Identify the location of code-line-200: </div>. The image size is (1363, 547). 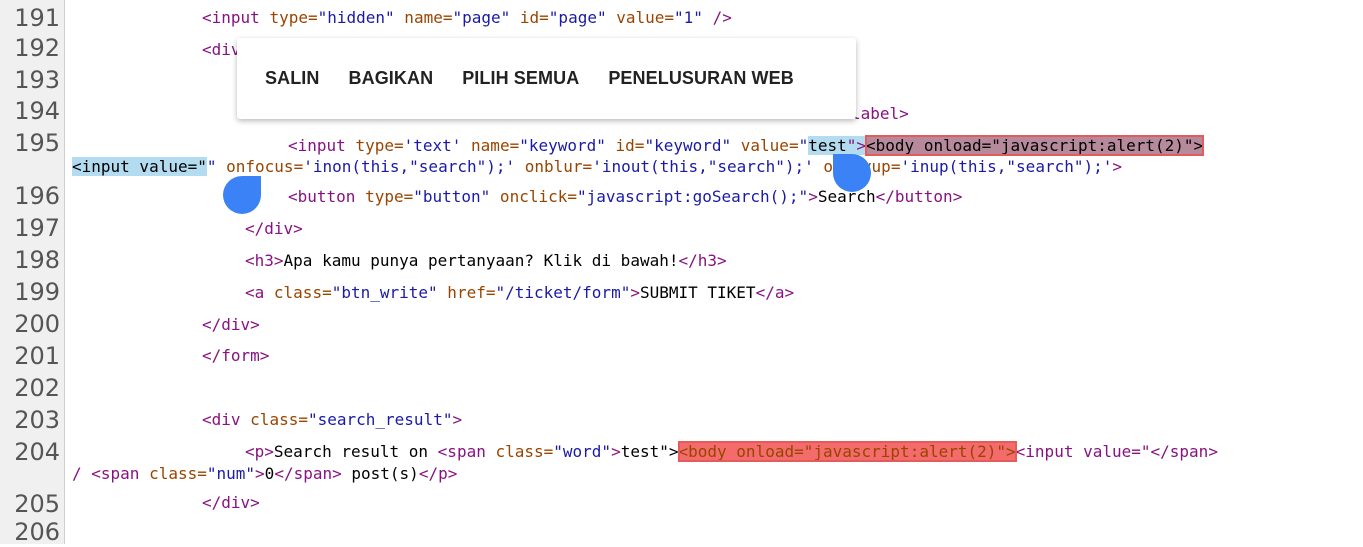
(231, 325).